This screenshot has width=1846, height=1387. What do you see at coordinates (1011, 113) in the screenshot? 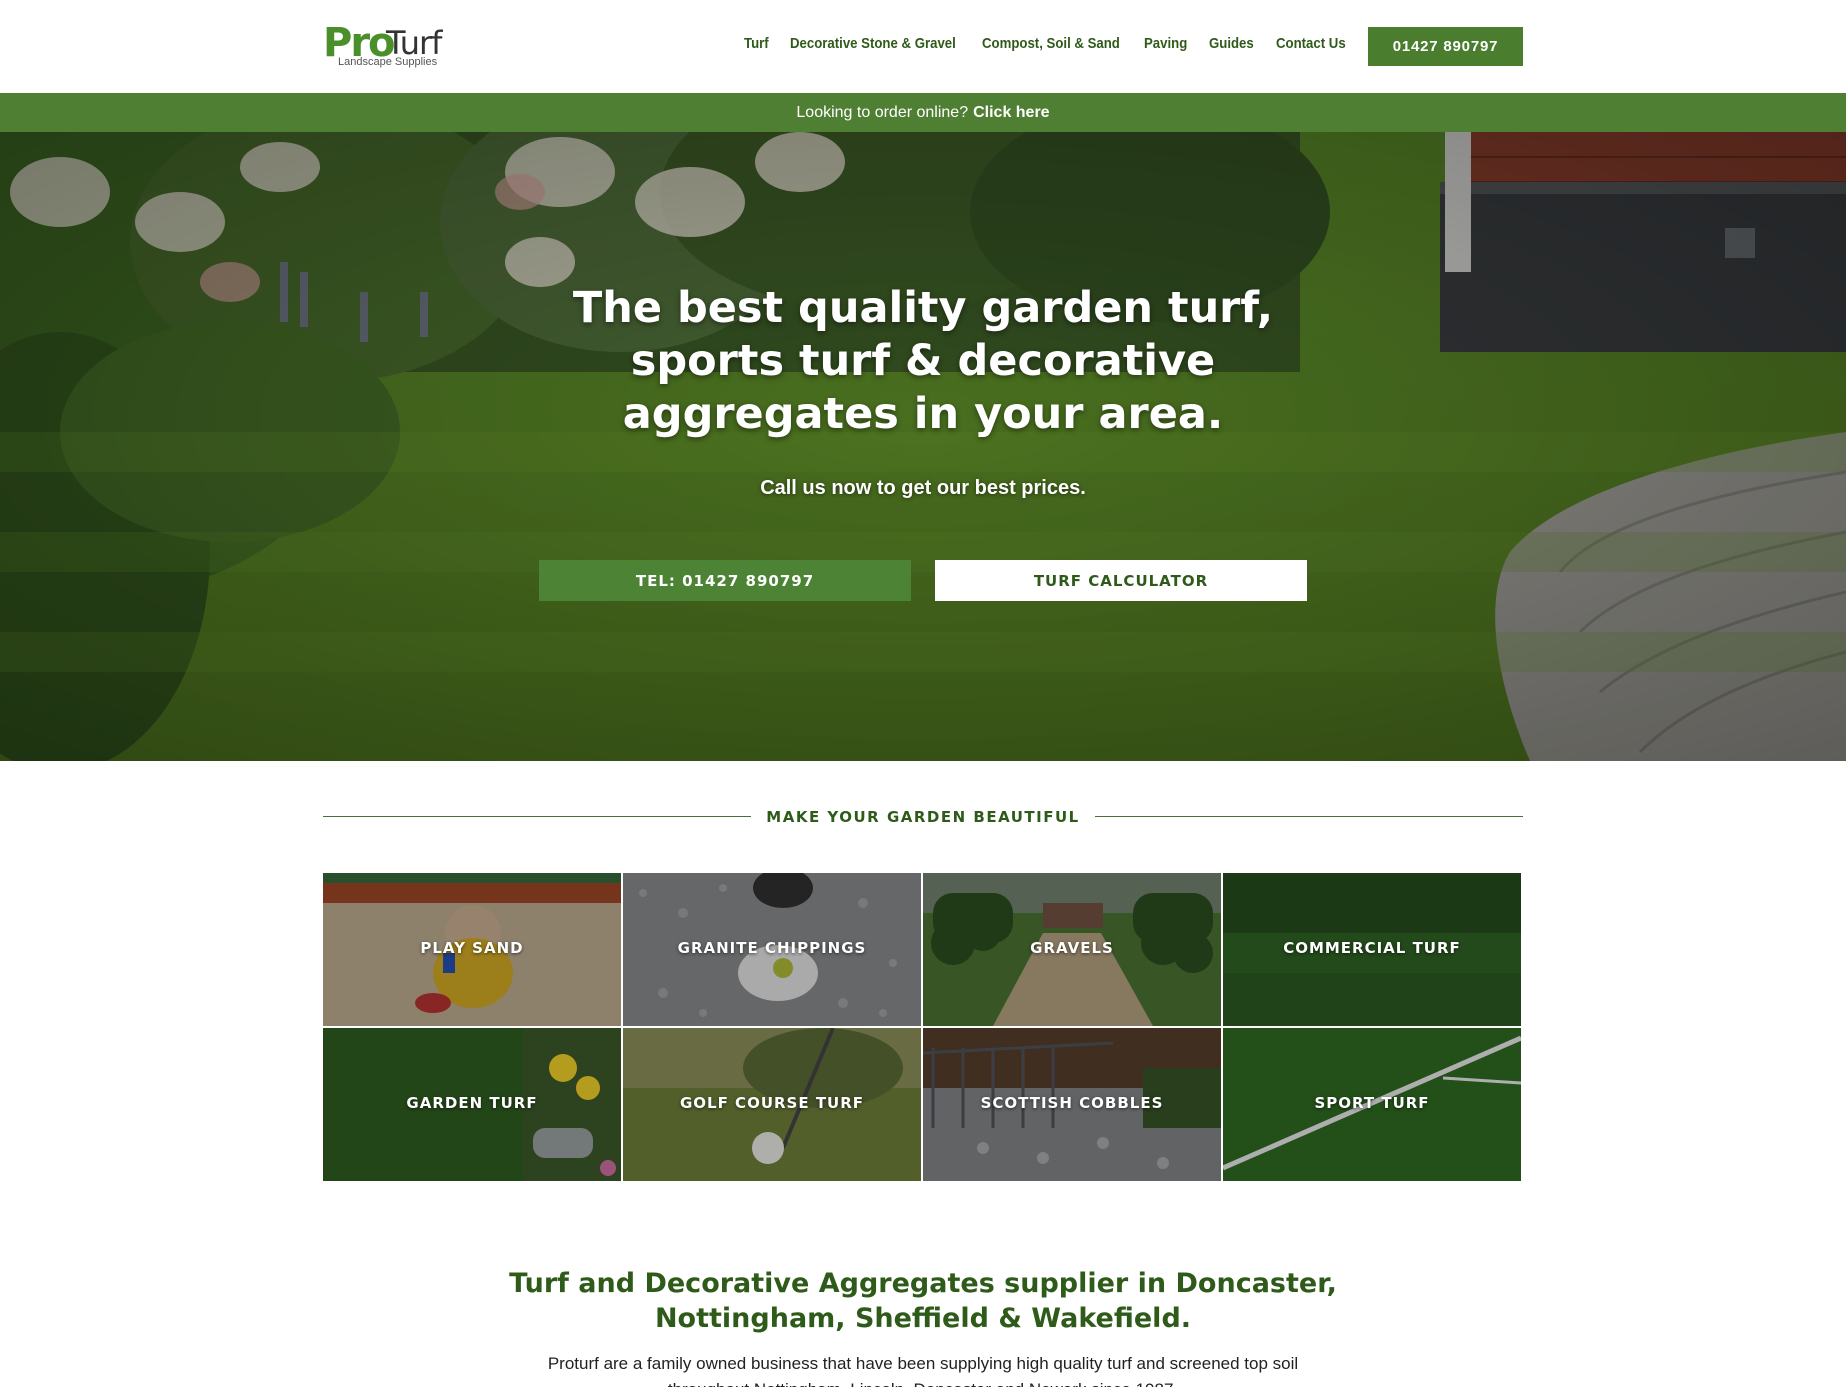
I see `promo-link: Click here` at bounding box center [1011, 113].